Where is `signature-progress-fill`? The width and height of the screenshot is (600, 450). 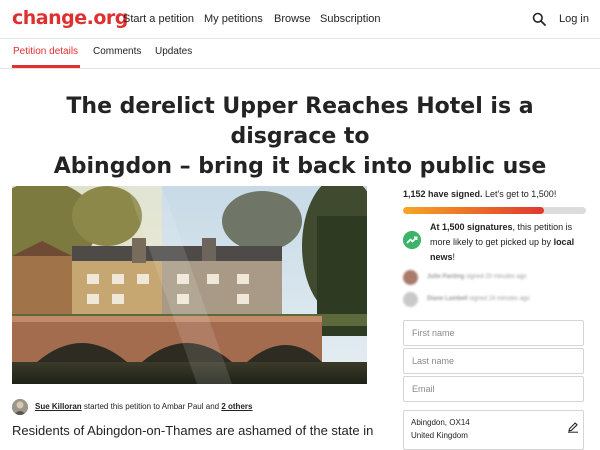 signature-progress-fill is located at coordinates (473, 210).